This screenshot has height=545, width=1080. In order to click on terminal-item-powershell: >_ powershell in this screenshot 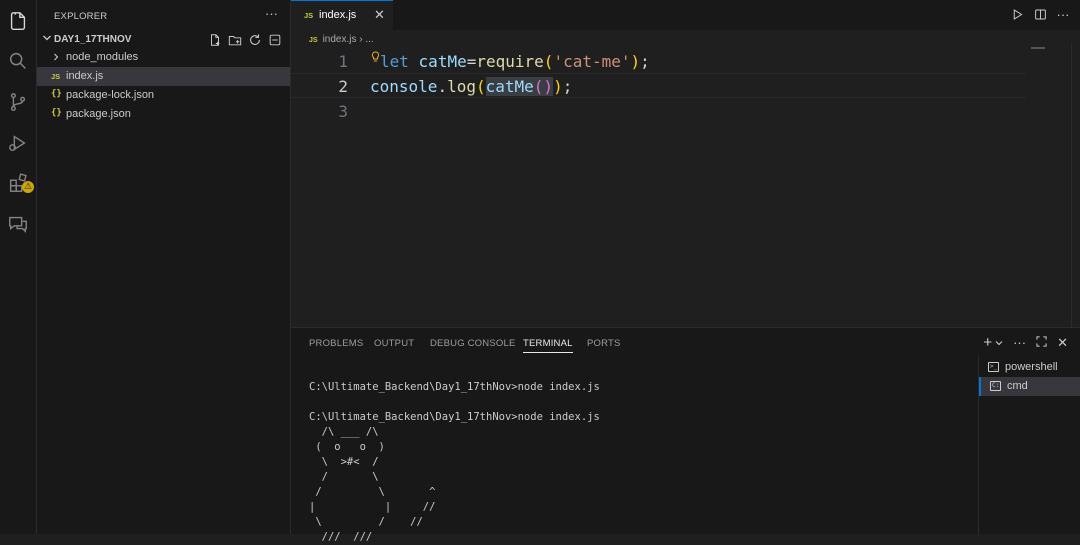, I will do `click(1029, 367)`.